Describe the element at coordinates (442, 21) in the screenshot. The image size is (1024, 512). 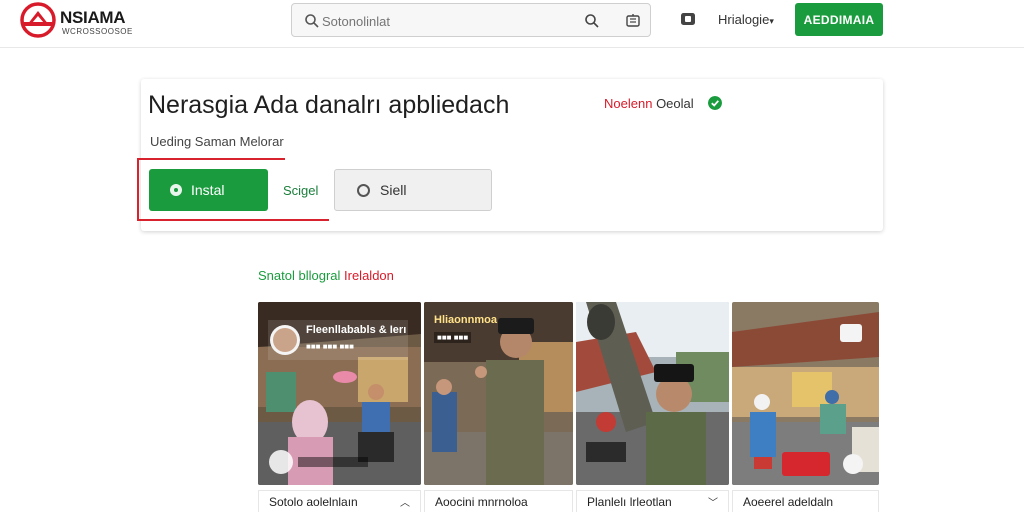
I see `search-input` at that location.